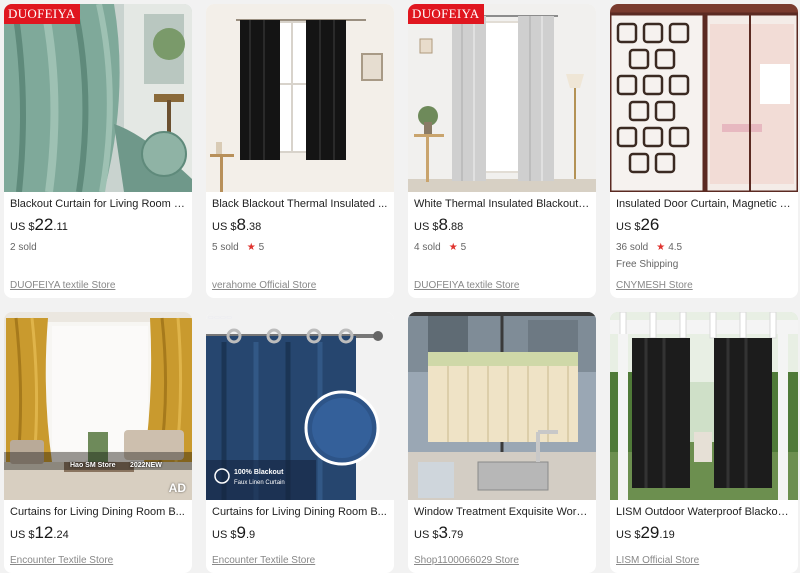 This screenshot has height=573, width=800. I want to click on product-price: US $22.11, so click(39, 224).